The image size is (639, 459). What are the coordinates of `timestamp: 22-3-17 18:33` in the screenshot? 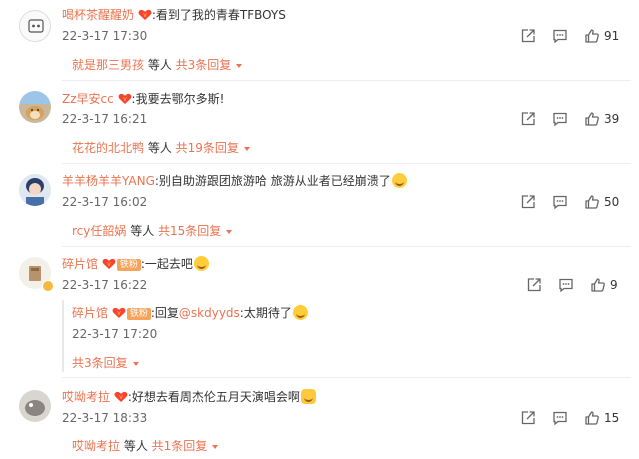 It's located at (105, 418).